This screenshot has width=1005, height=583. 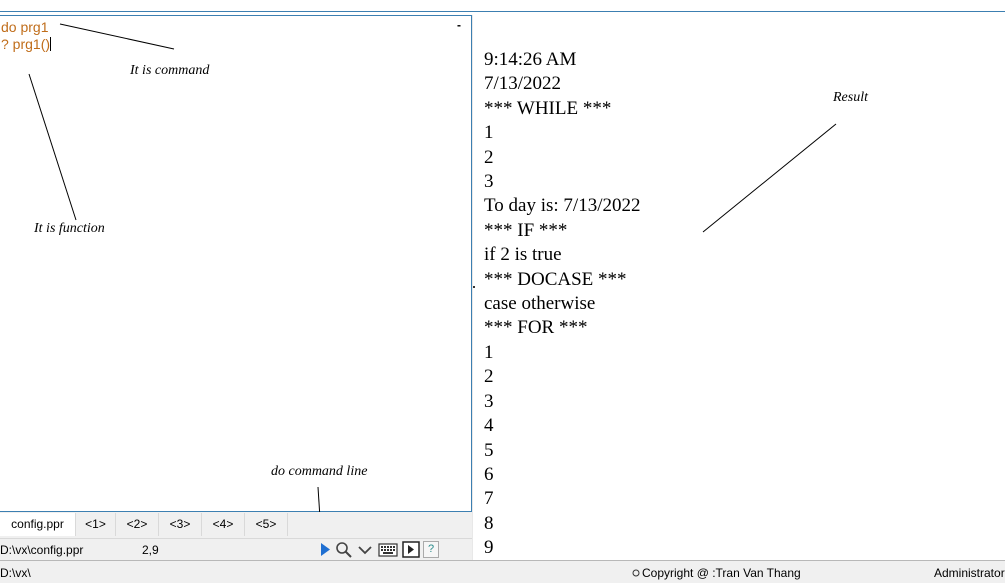 I want to click on editor-status-bar: D:\vx\config.ppr 2,9 ?, so click(x=236, y=549).